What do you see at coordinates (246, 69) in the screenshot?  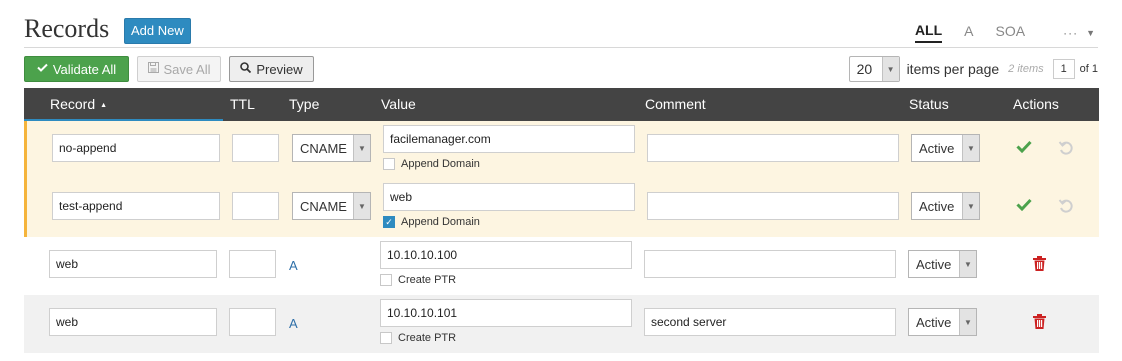 I see `magnifier-icon` at bounding box center [246, 69].